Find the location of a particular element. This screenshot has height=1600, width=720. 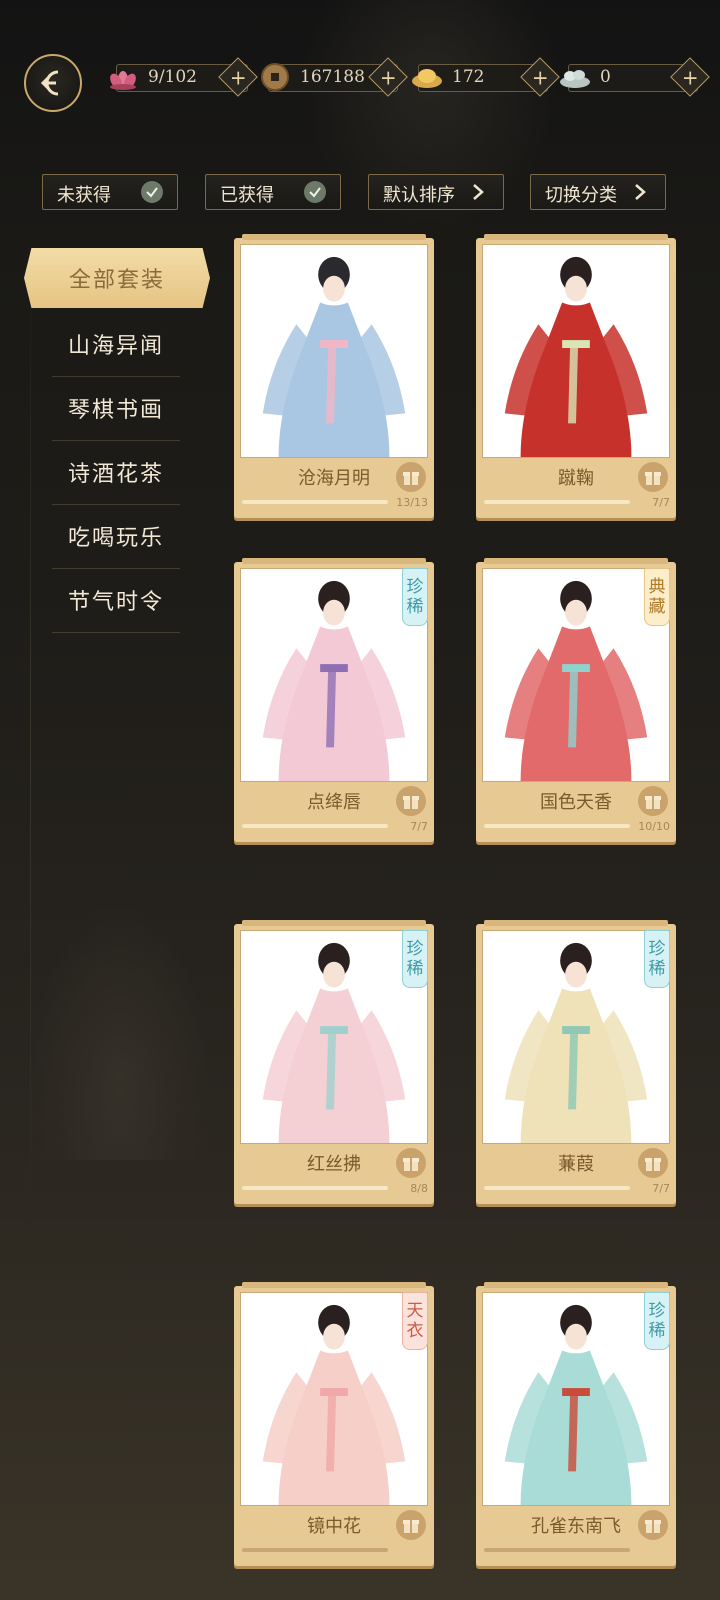

outfit-card: 珍稀孔雀东南飞 is located at coordinates (576, 1424).